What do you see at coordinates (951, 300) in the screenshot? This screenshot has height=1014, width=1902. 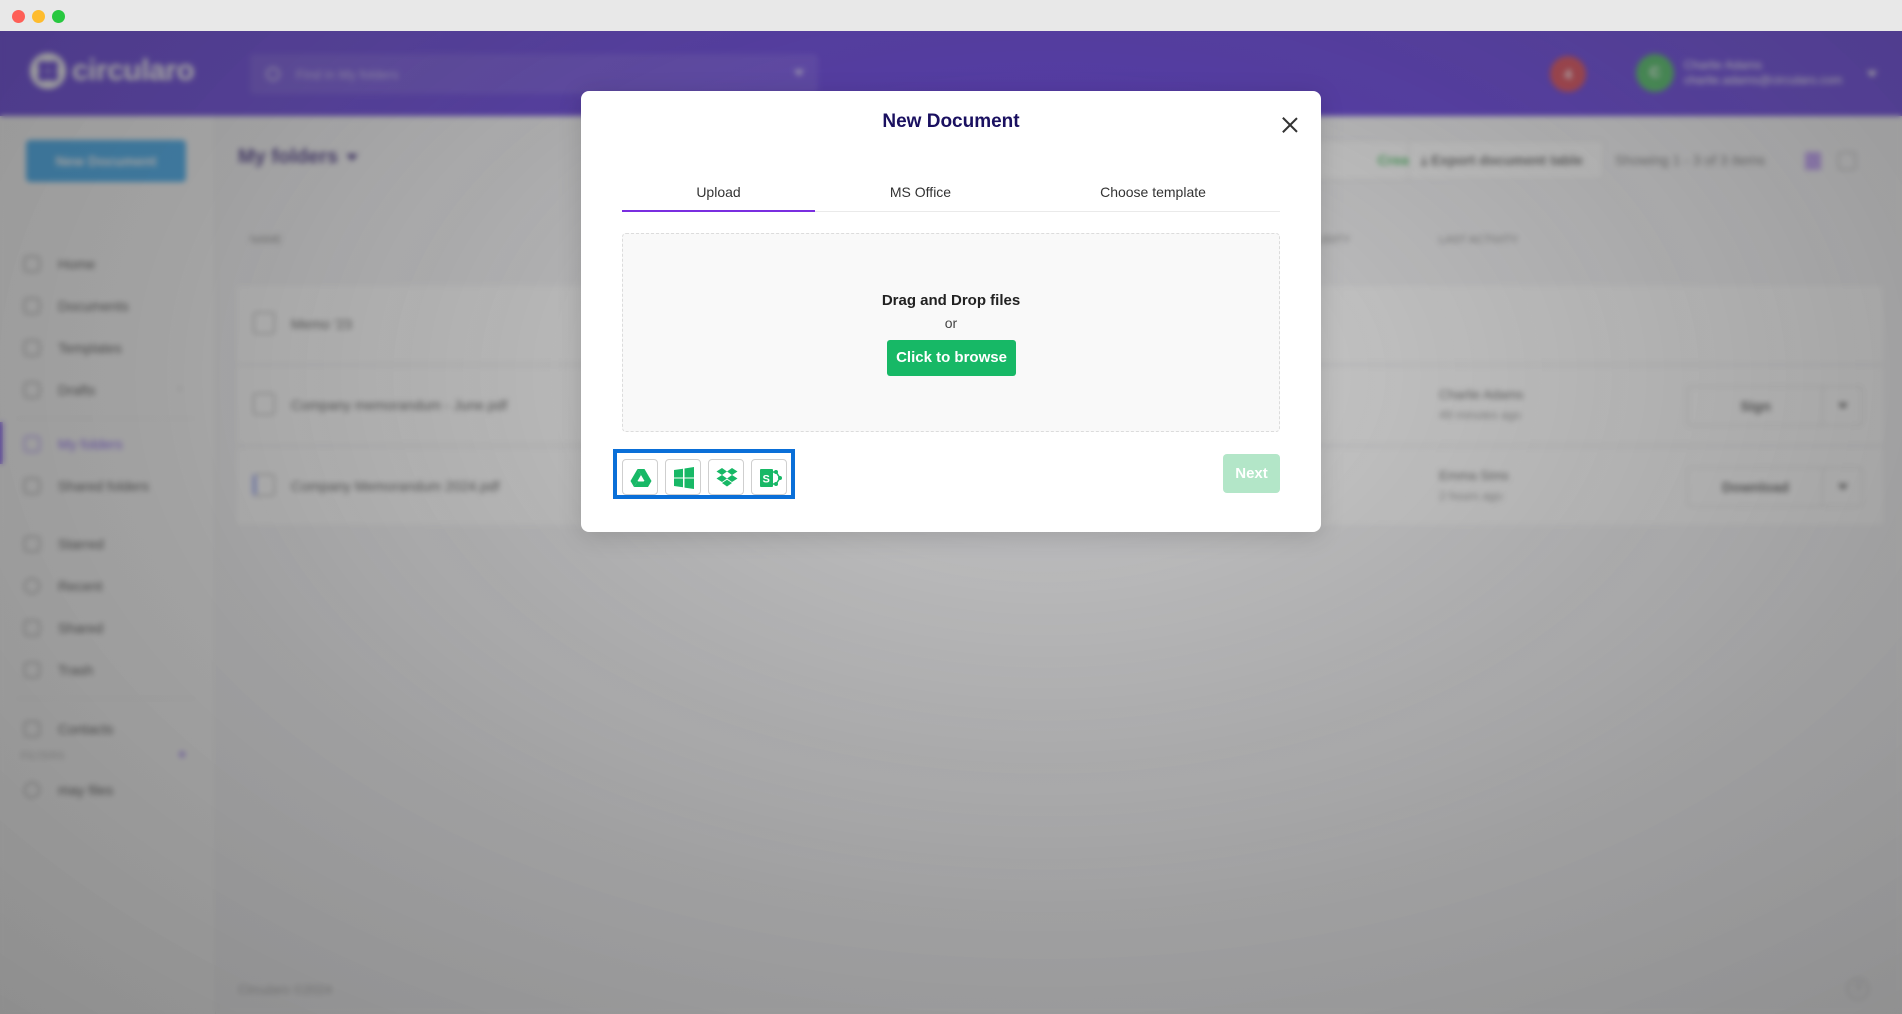 I see `dropzone-title: Drag and Drop files` at bounding box center [951, 300].